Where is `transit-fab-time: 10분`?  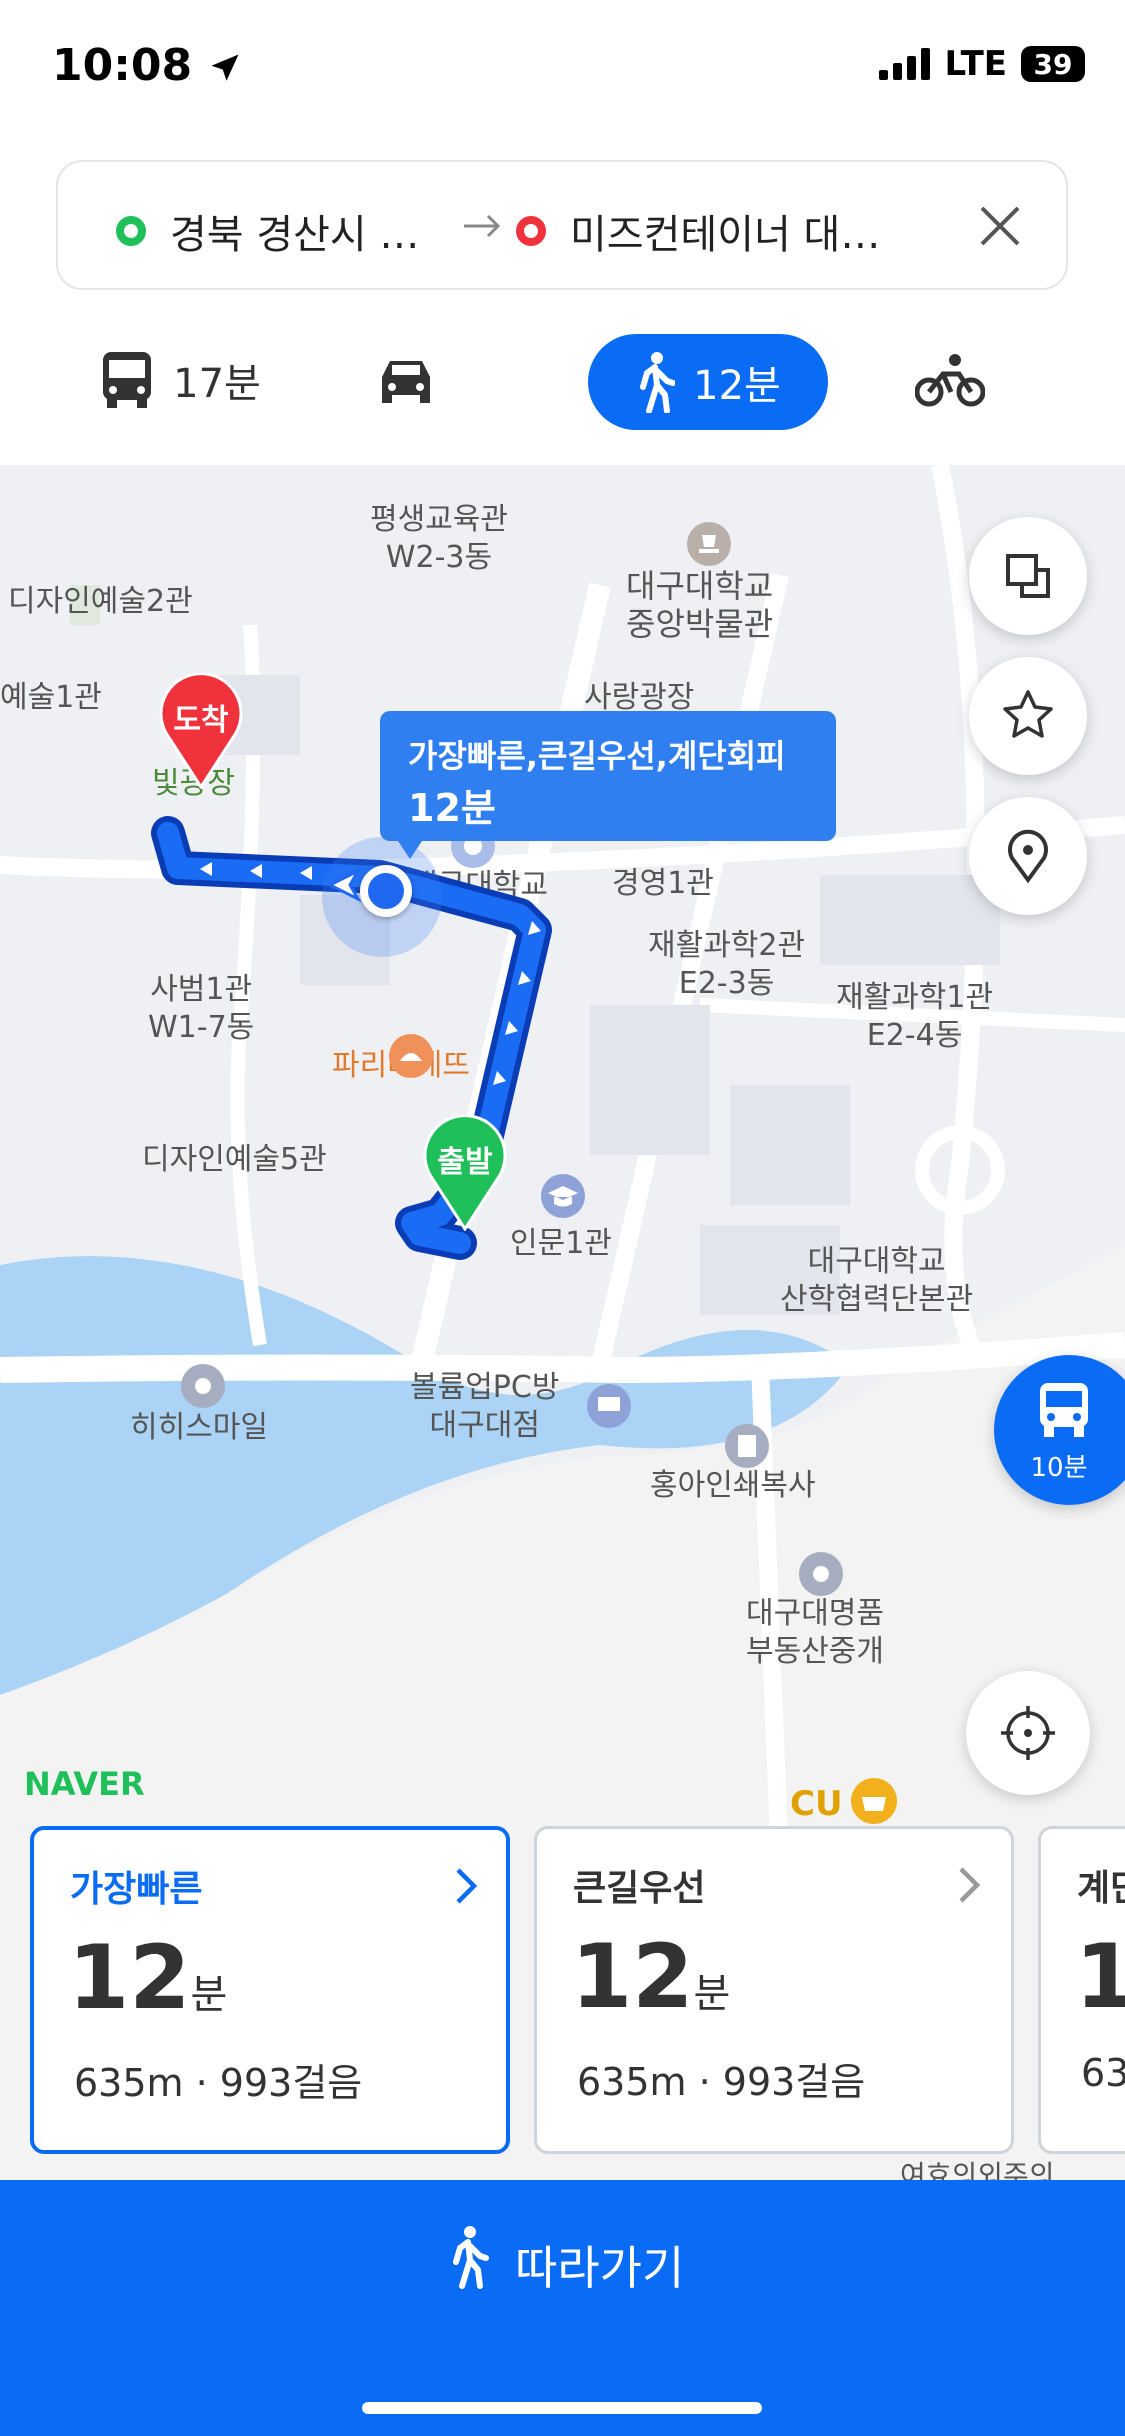 transit-fab-time: 10분 is located at coordinates (1059, 1468).